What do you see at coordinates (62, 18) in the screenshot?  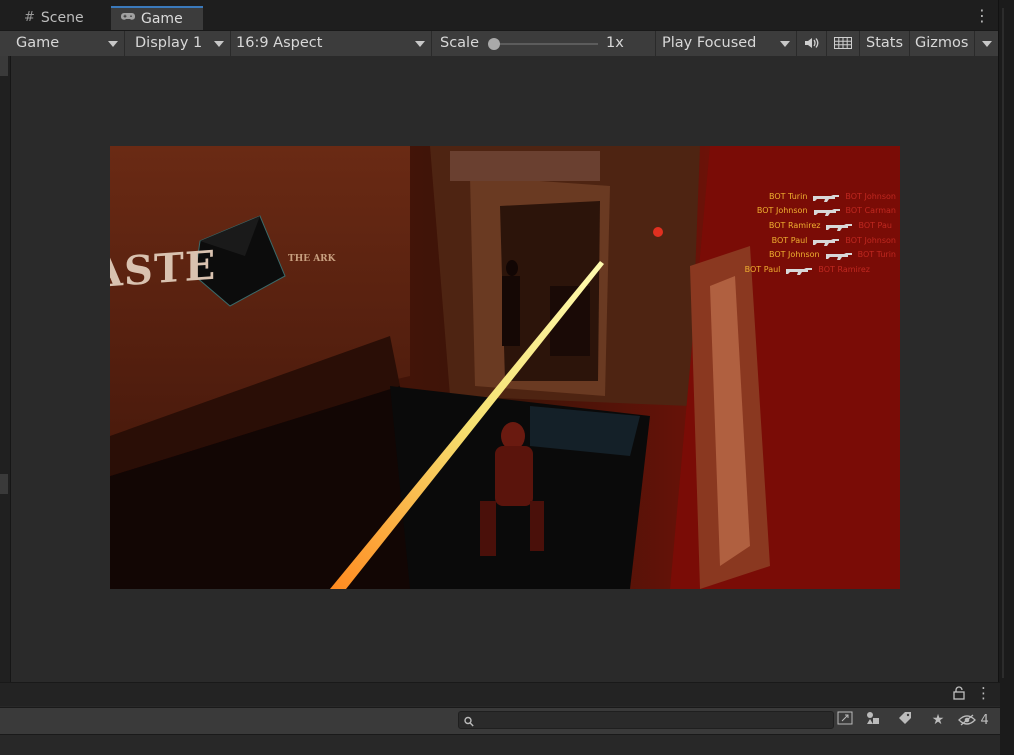 I see `tab-scene-label: Scene` at bounding box center [62, 18].